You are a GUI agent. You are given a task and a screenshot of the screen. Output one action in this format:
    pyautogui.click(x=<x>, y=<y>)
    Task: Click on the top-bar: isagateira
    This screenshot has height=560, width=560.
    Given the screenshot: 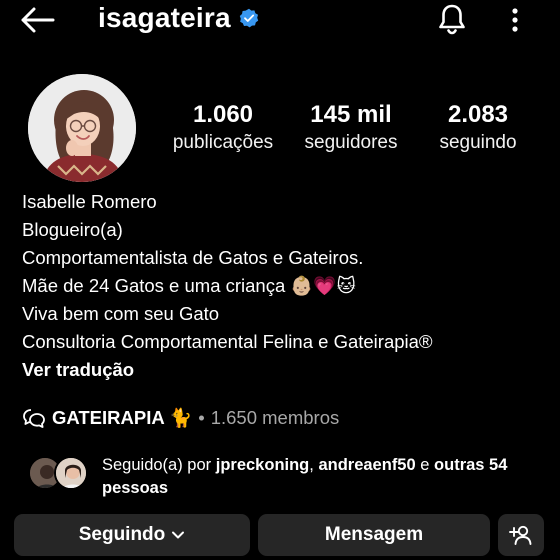 What is the action you would take?
    pyautogui.click(x=280, y=20)
    